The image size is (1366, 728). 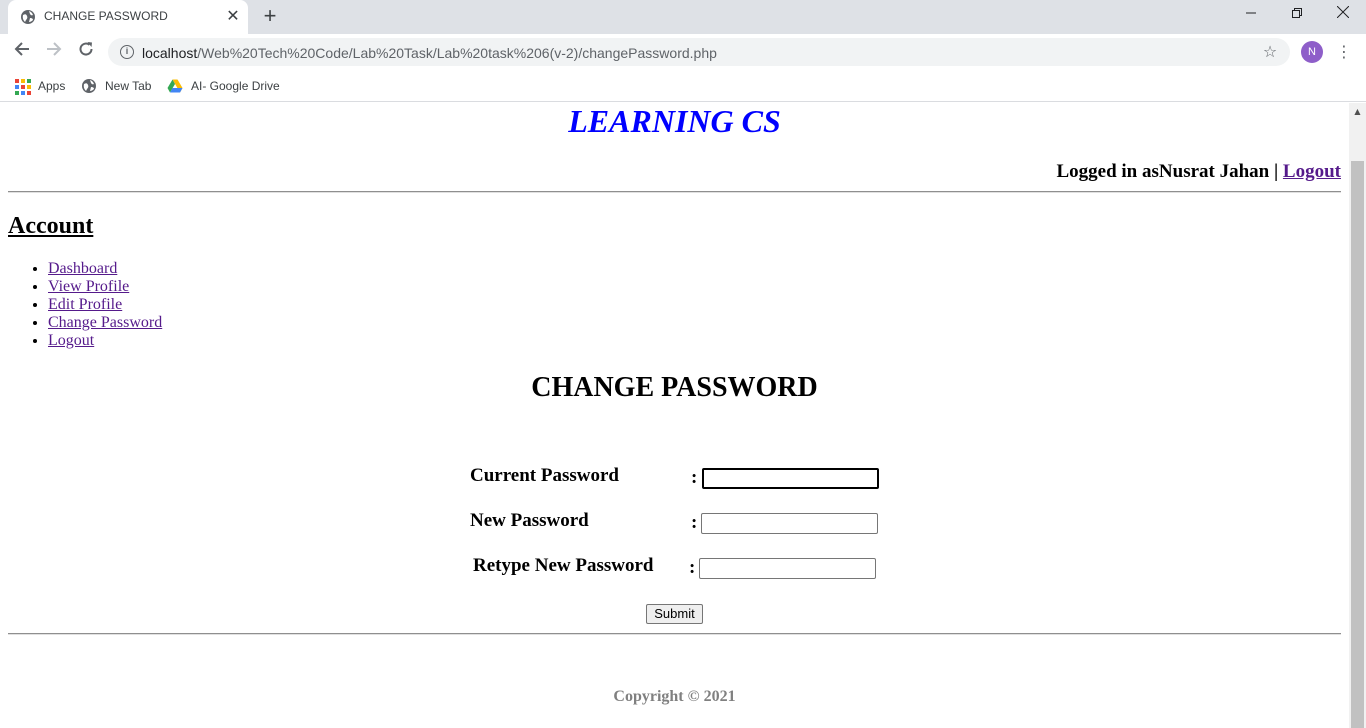 I want to click on bookmark-google-drive: AI- Google Drive, so click(x=223, y=86).